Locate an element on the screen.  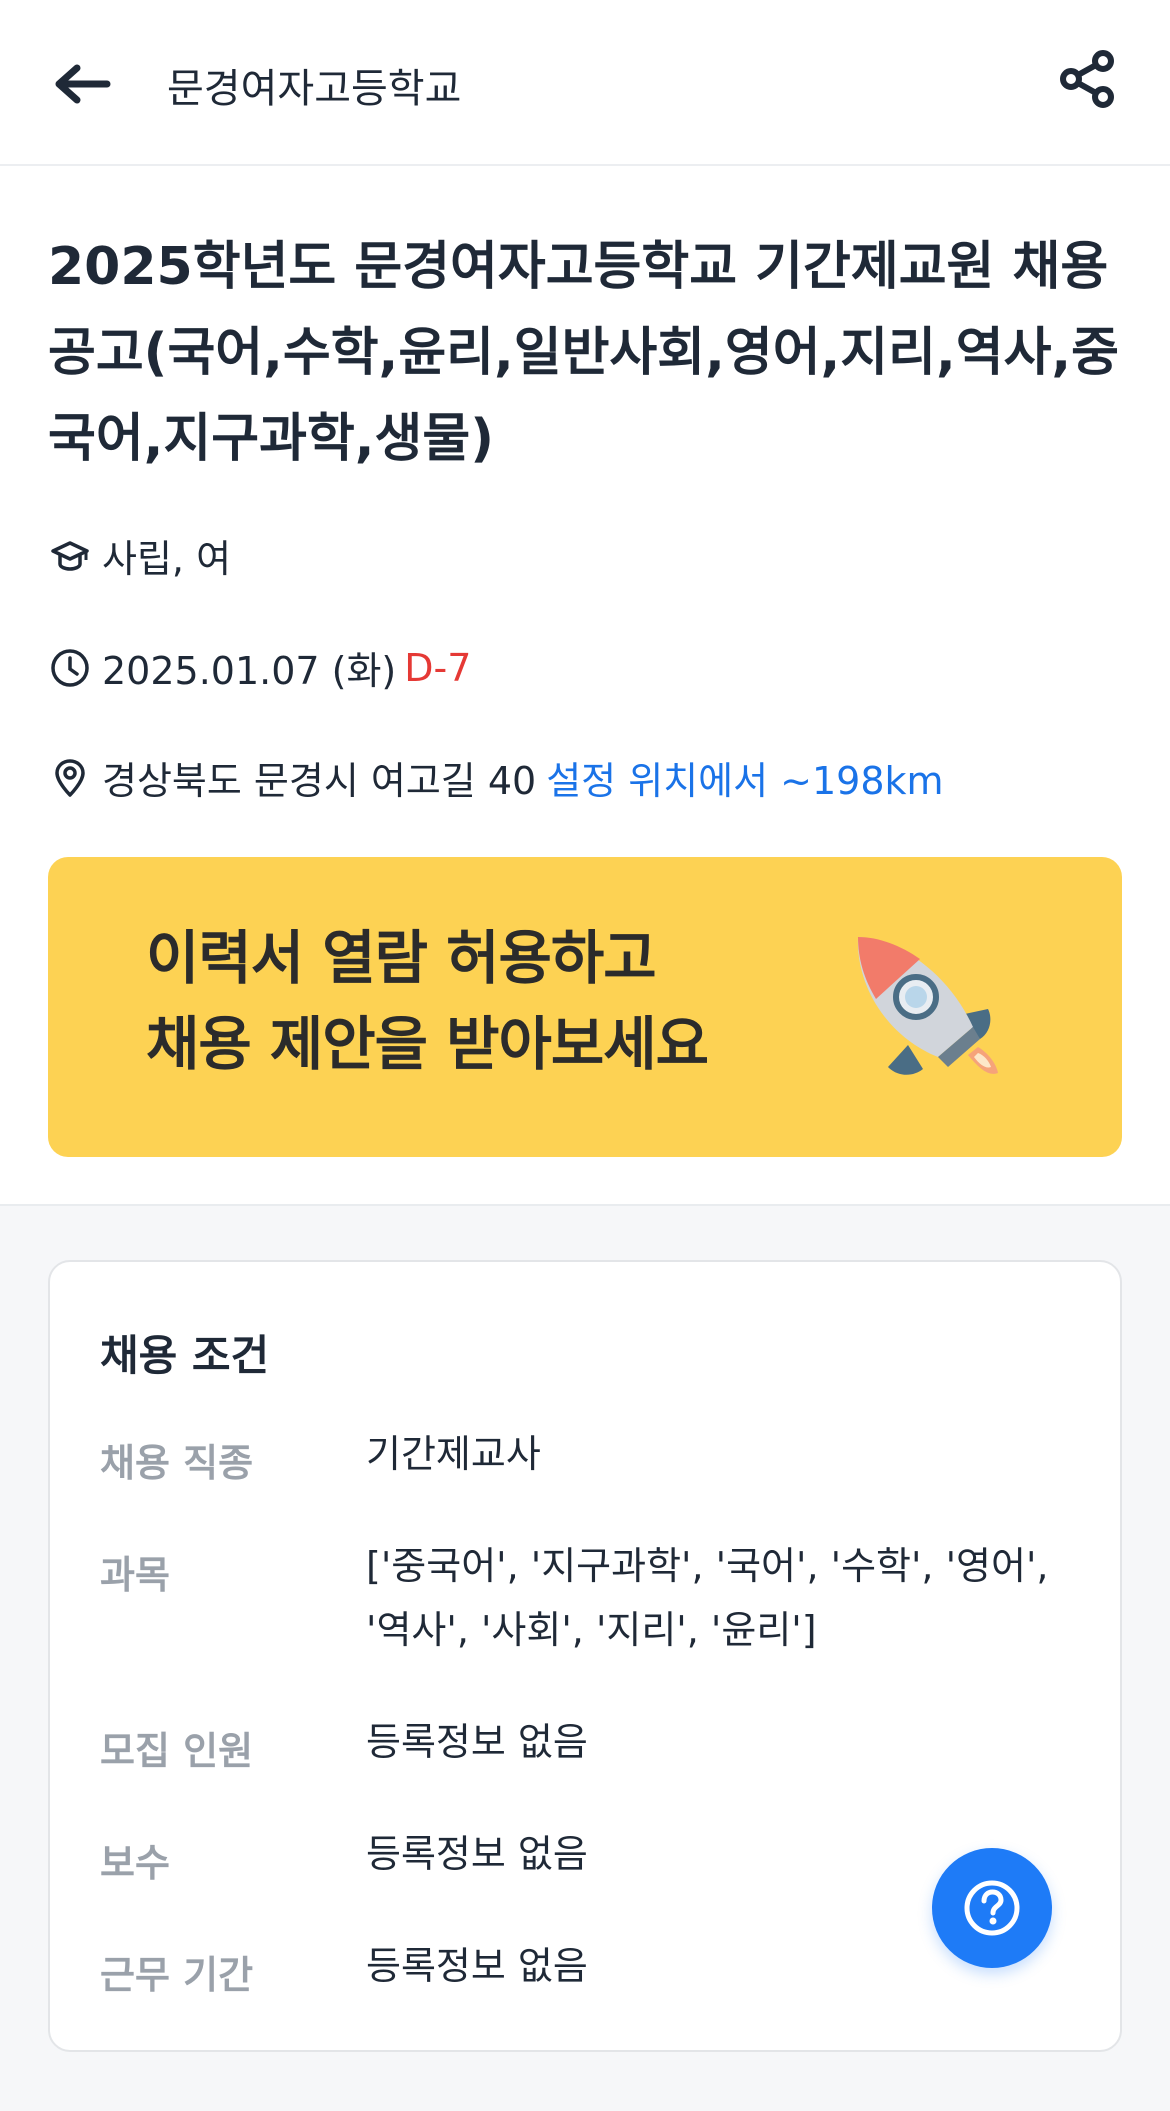
banner-line-2: 채용 제안을 받아보세요 is located at coordinates (427, 1044).